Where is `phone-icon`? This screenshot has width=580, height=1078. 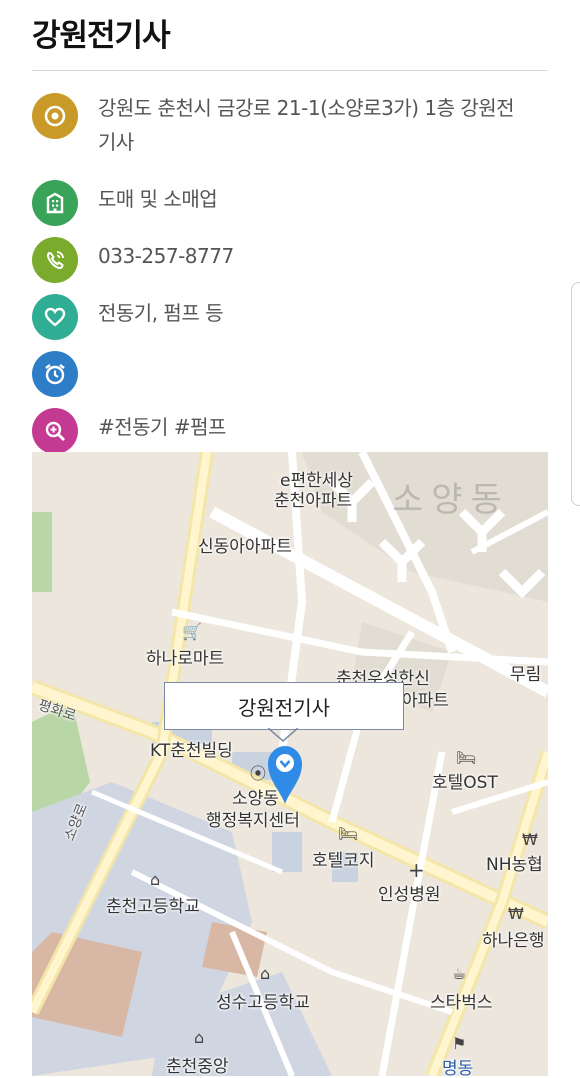
phone-icon is located at coordinates (55, 260).